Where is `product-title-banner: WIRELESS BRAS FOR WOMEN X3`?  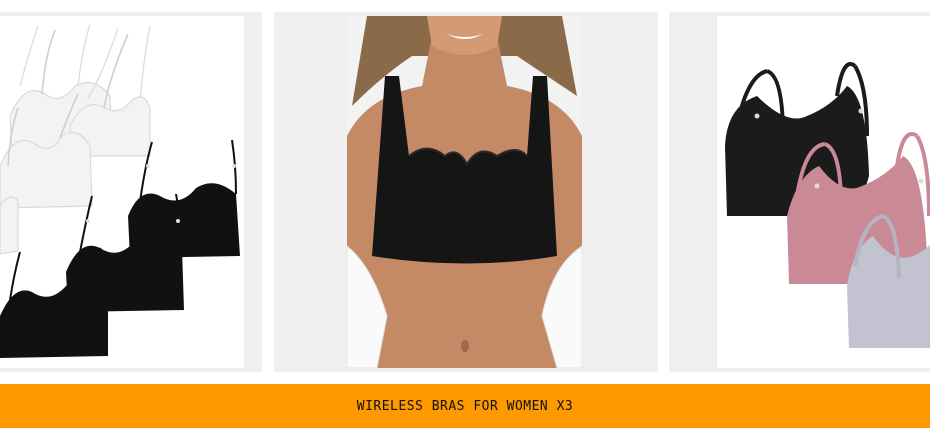 product-title-banner: WIRELESS BRAS FOR WOMEN X3 is located at coordinates (465, 406).